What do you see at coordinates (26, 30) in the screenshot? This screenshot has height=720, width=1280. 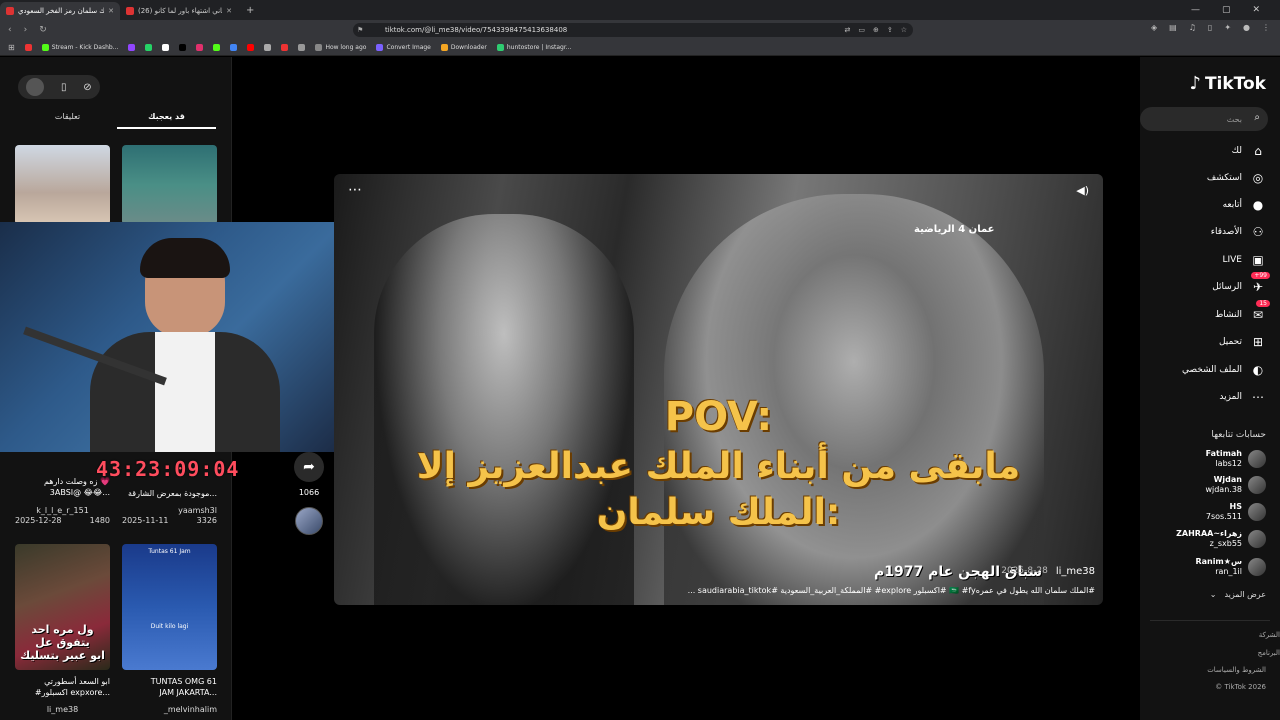 I see `forward-arrow-icon: ›` at bounding box center [26, 30].